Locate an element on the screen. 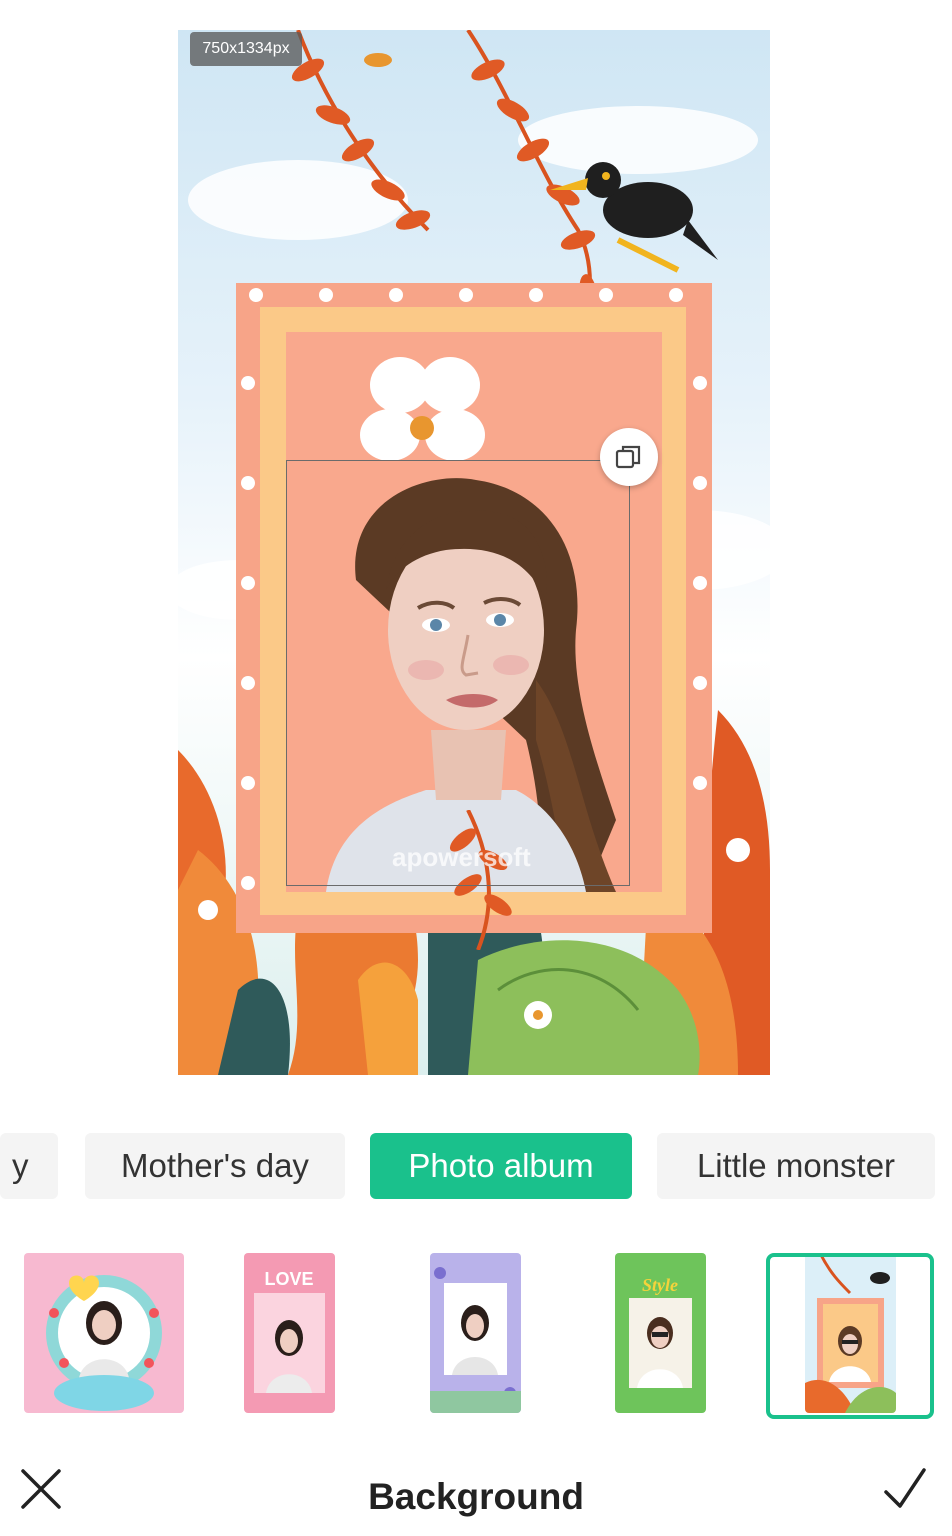 Image resolution: width=952 pixels, height=1536 pixels. love-frame-template-image: LOVE is located at coordinates (289, 1333).